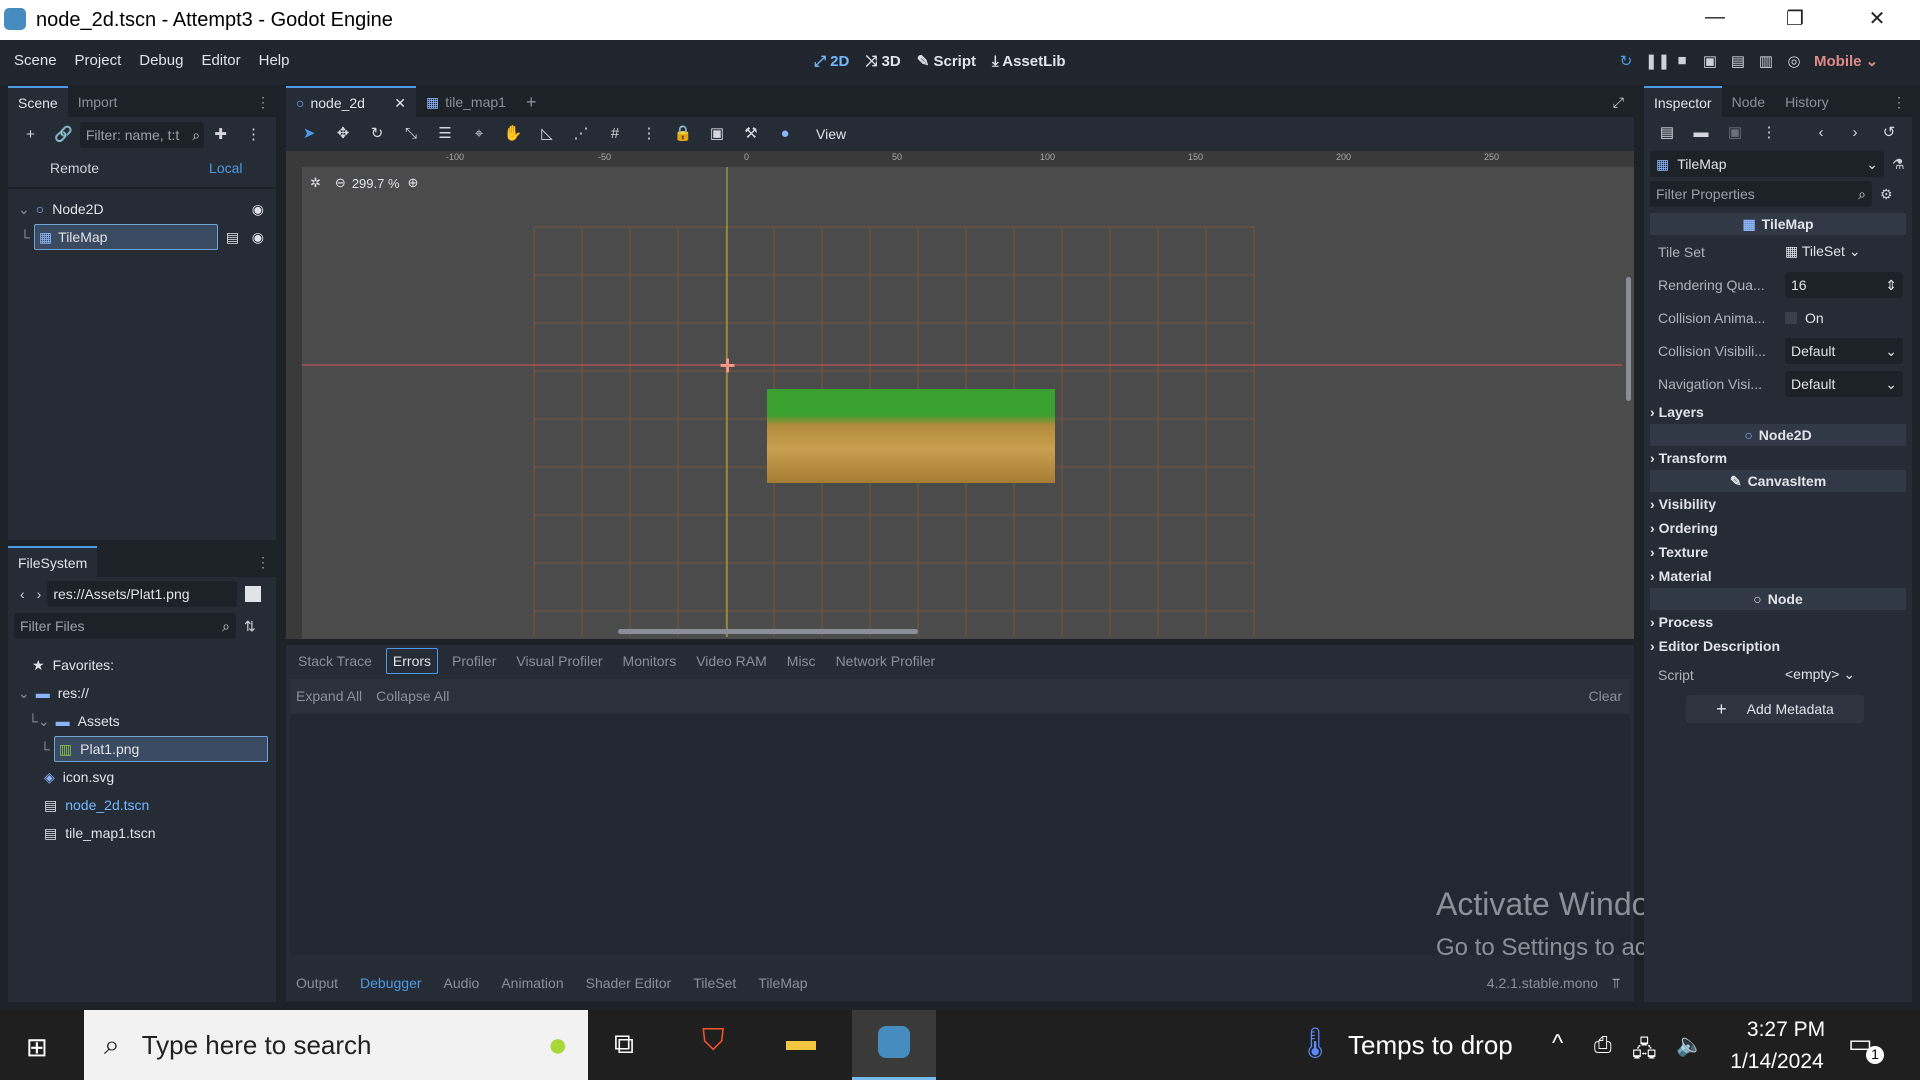  What do you see at coordinates (1898, 164) in the screenshot?
I see `edit-object-icon: ⚗` at bounding box center [1898, 164].